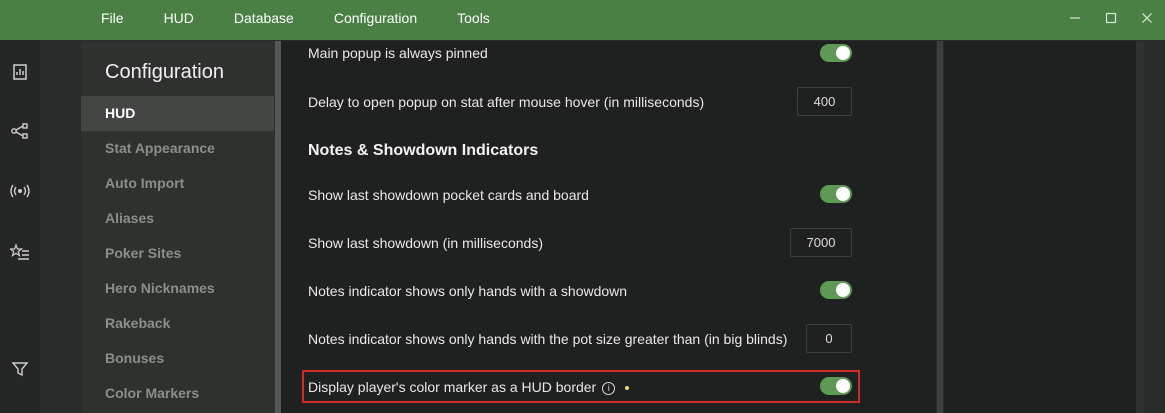 The height and width of the screenshot is (413, 1165). I want to click on showdown-cards-toggle, so click(836, 194).